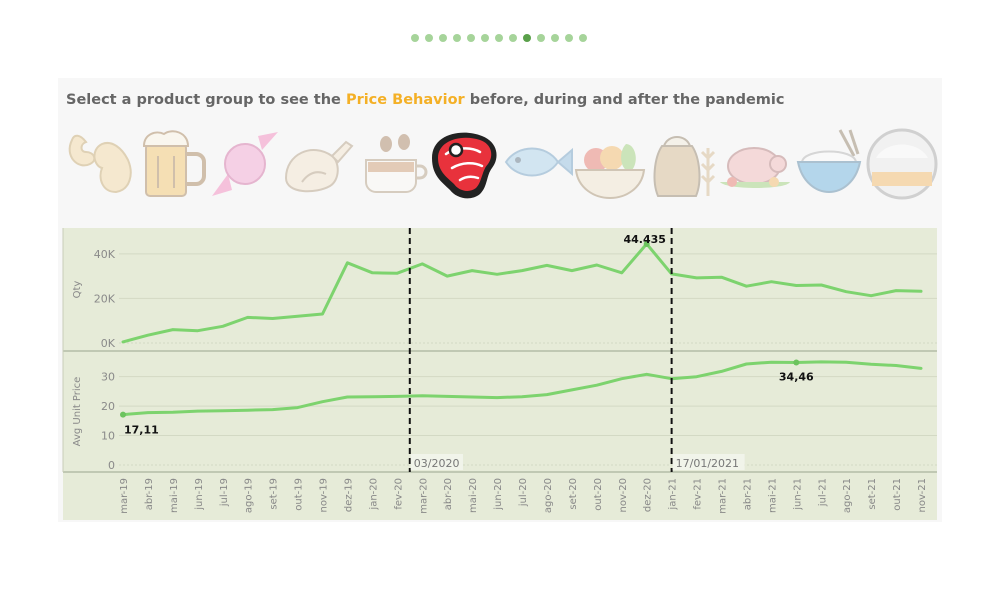 This screenshot has width=999, height=589. What do you see at coordinates (348, 495) in the screenshot?
I see `x-tick-label: dez-19` at bounding box center [348, 495].